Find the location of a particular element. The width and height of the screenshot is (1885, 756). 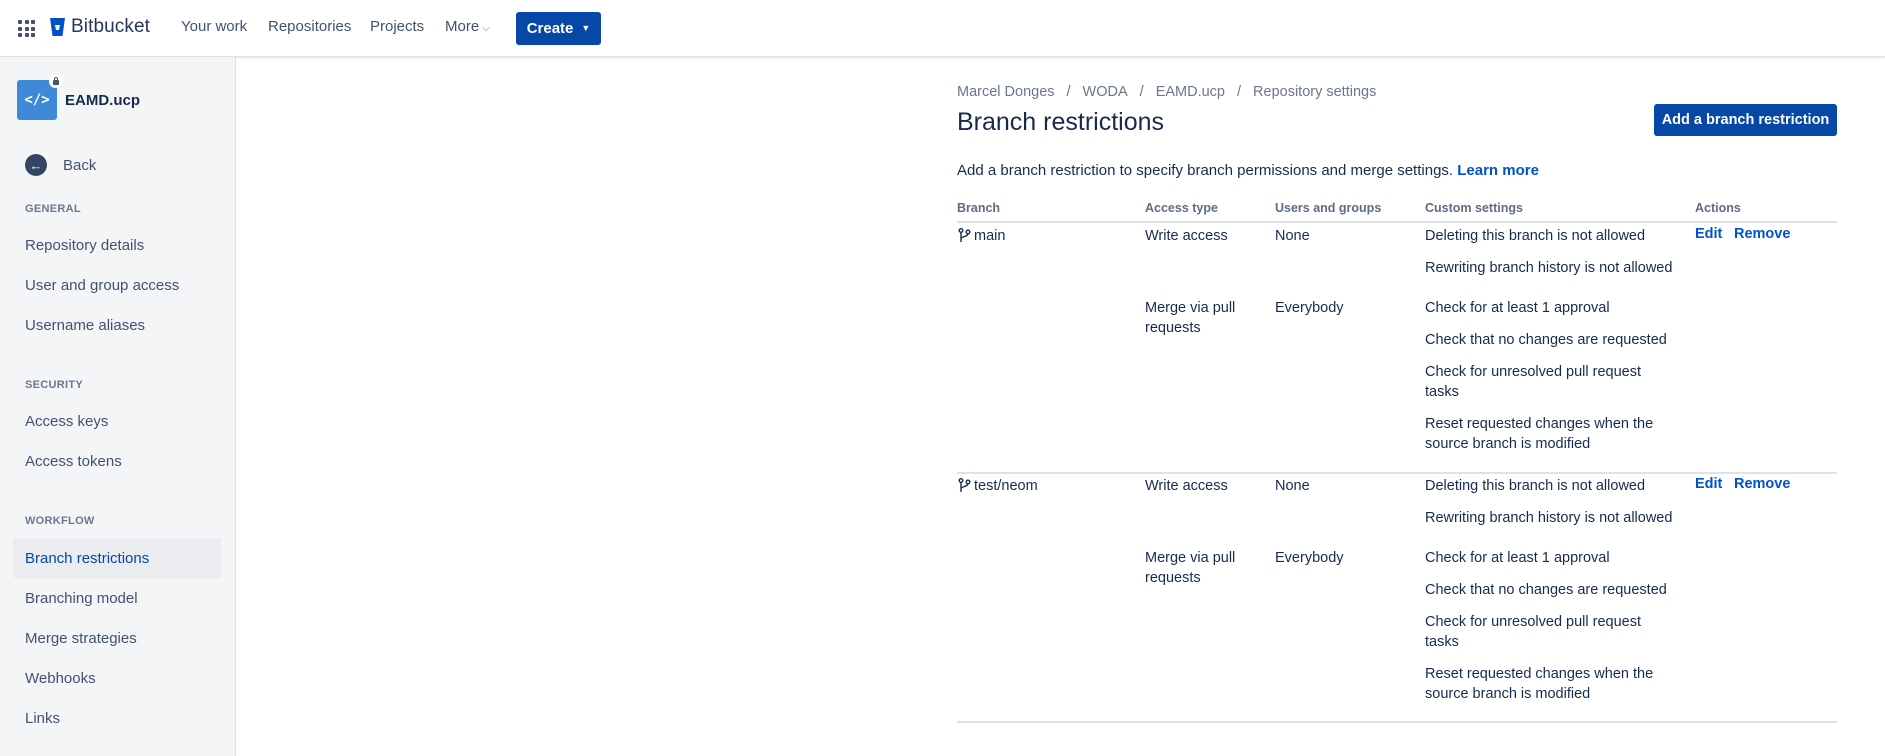

column-header-actions: Actions is located at coordinates (1718, 208).